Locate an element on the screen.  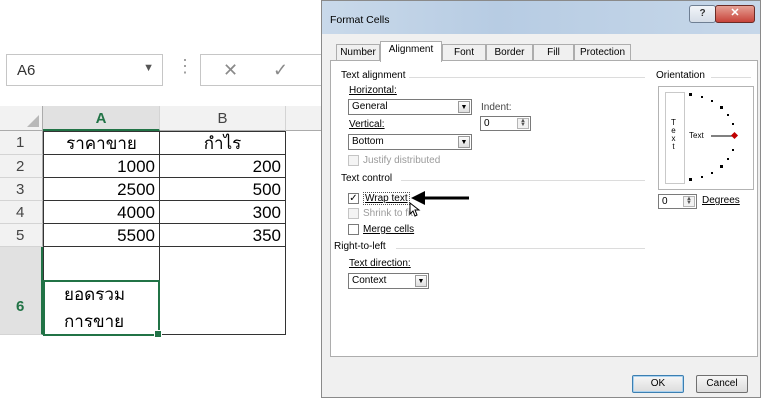
horizontal-select: General ▼ is located at coordinates (410, 107).